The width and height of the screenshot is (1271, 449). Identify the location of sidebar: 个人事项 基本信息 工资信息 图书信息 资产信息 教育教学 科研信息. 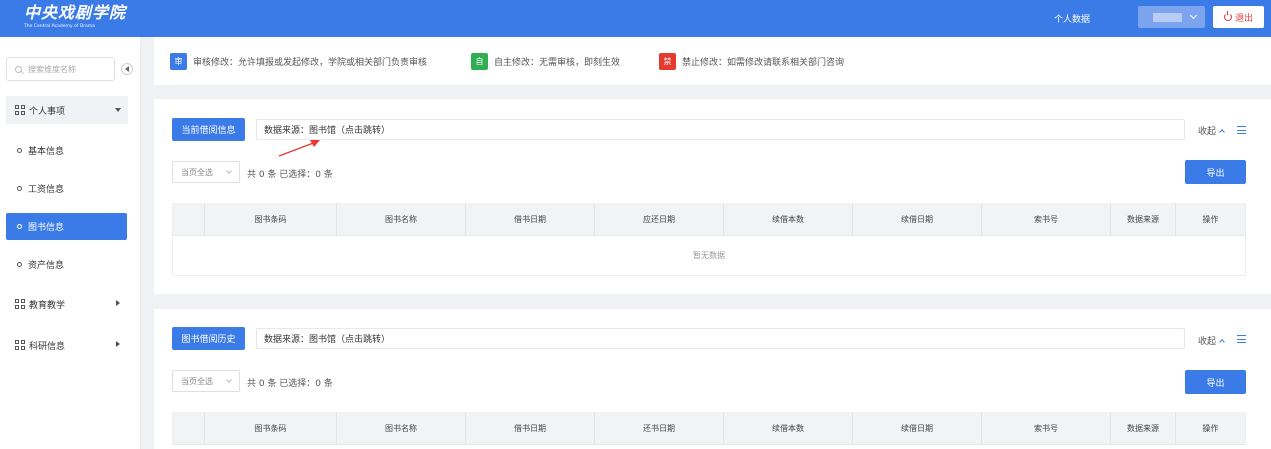
(70, 243).